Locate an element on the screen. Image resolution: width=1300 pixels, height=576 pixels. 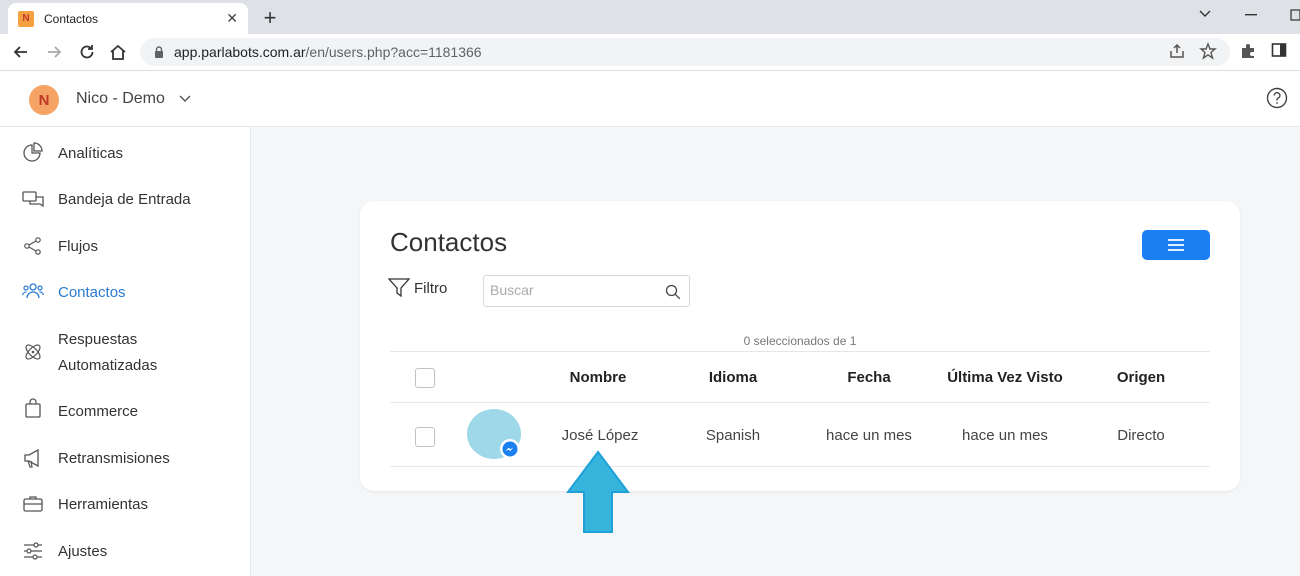
sidebar-item-analiticas: Analíticas is located at coordinates (125, 154).